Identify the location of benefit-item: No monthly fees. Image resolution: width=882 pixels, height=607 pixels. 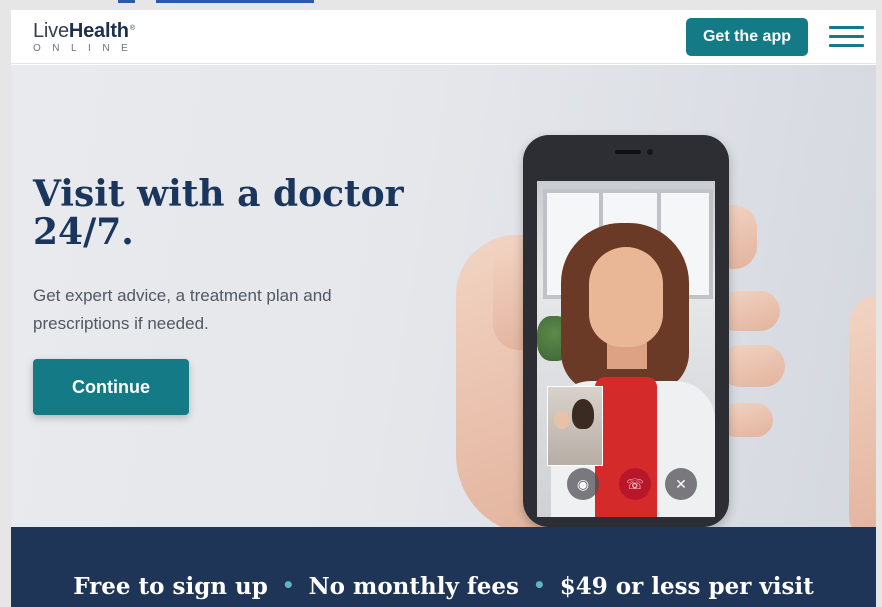
(413, 586).